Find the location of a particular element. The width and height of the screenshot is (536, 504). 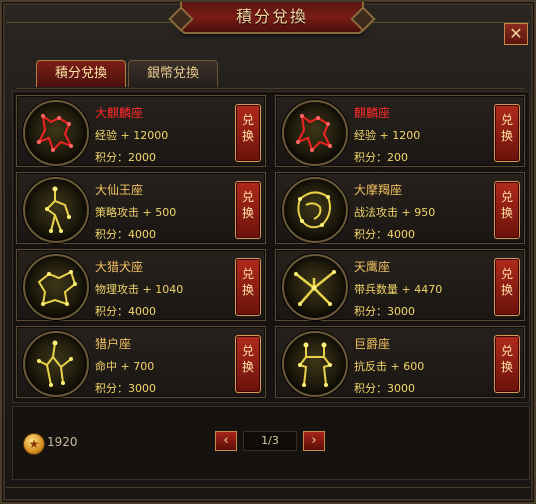

footer-bar: ★ 1920 ‹ 1/3 › is located at coordinates (271, 443).